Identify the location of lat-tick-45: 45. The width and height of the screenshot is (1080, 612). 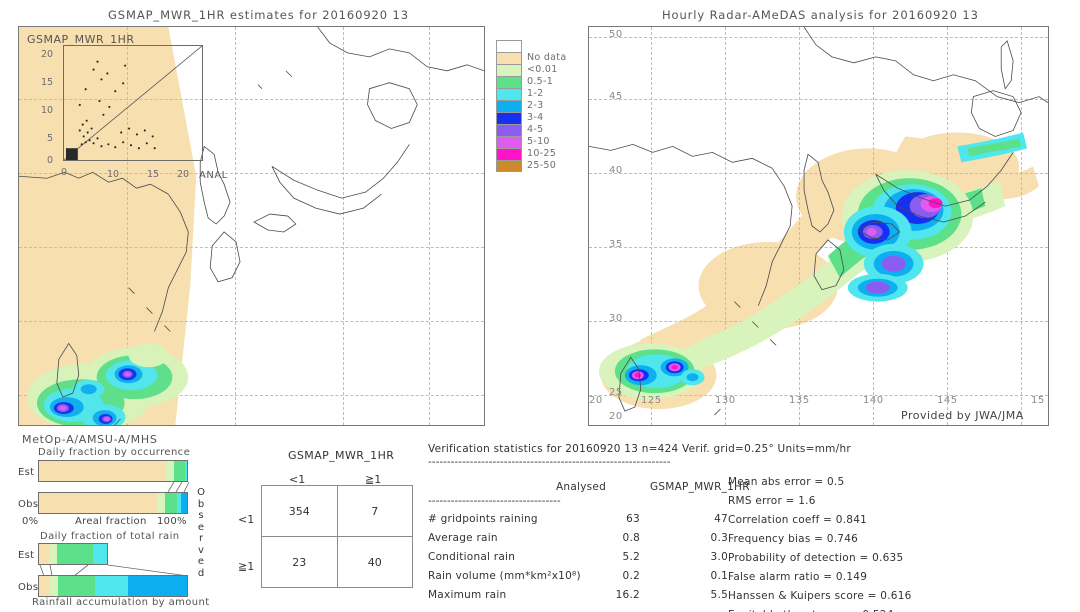
(616, 96).